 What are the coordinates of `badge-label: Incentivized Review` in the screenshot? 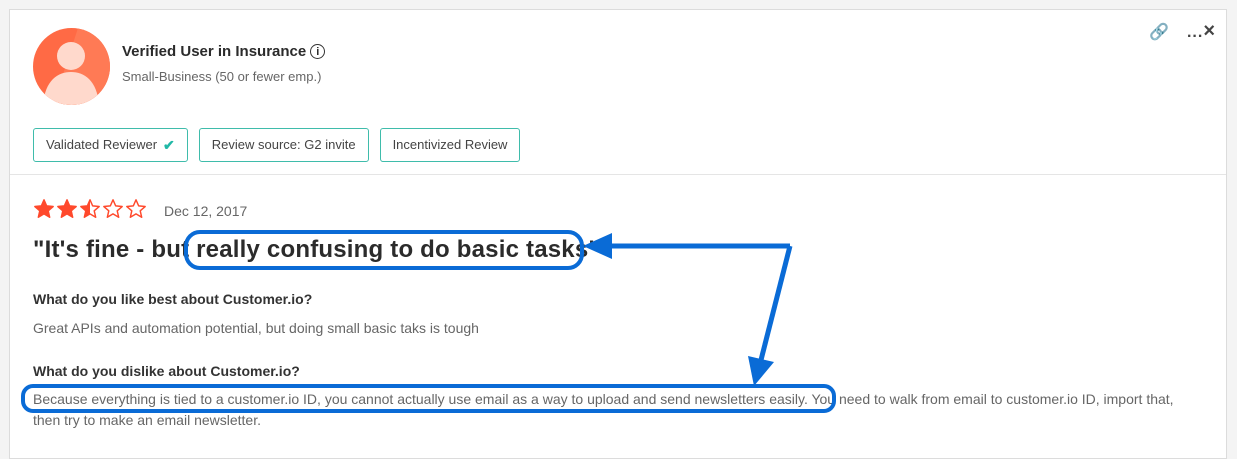 It's located at (450, 144).